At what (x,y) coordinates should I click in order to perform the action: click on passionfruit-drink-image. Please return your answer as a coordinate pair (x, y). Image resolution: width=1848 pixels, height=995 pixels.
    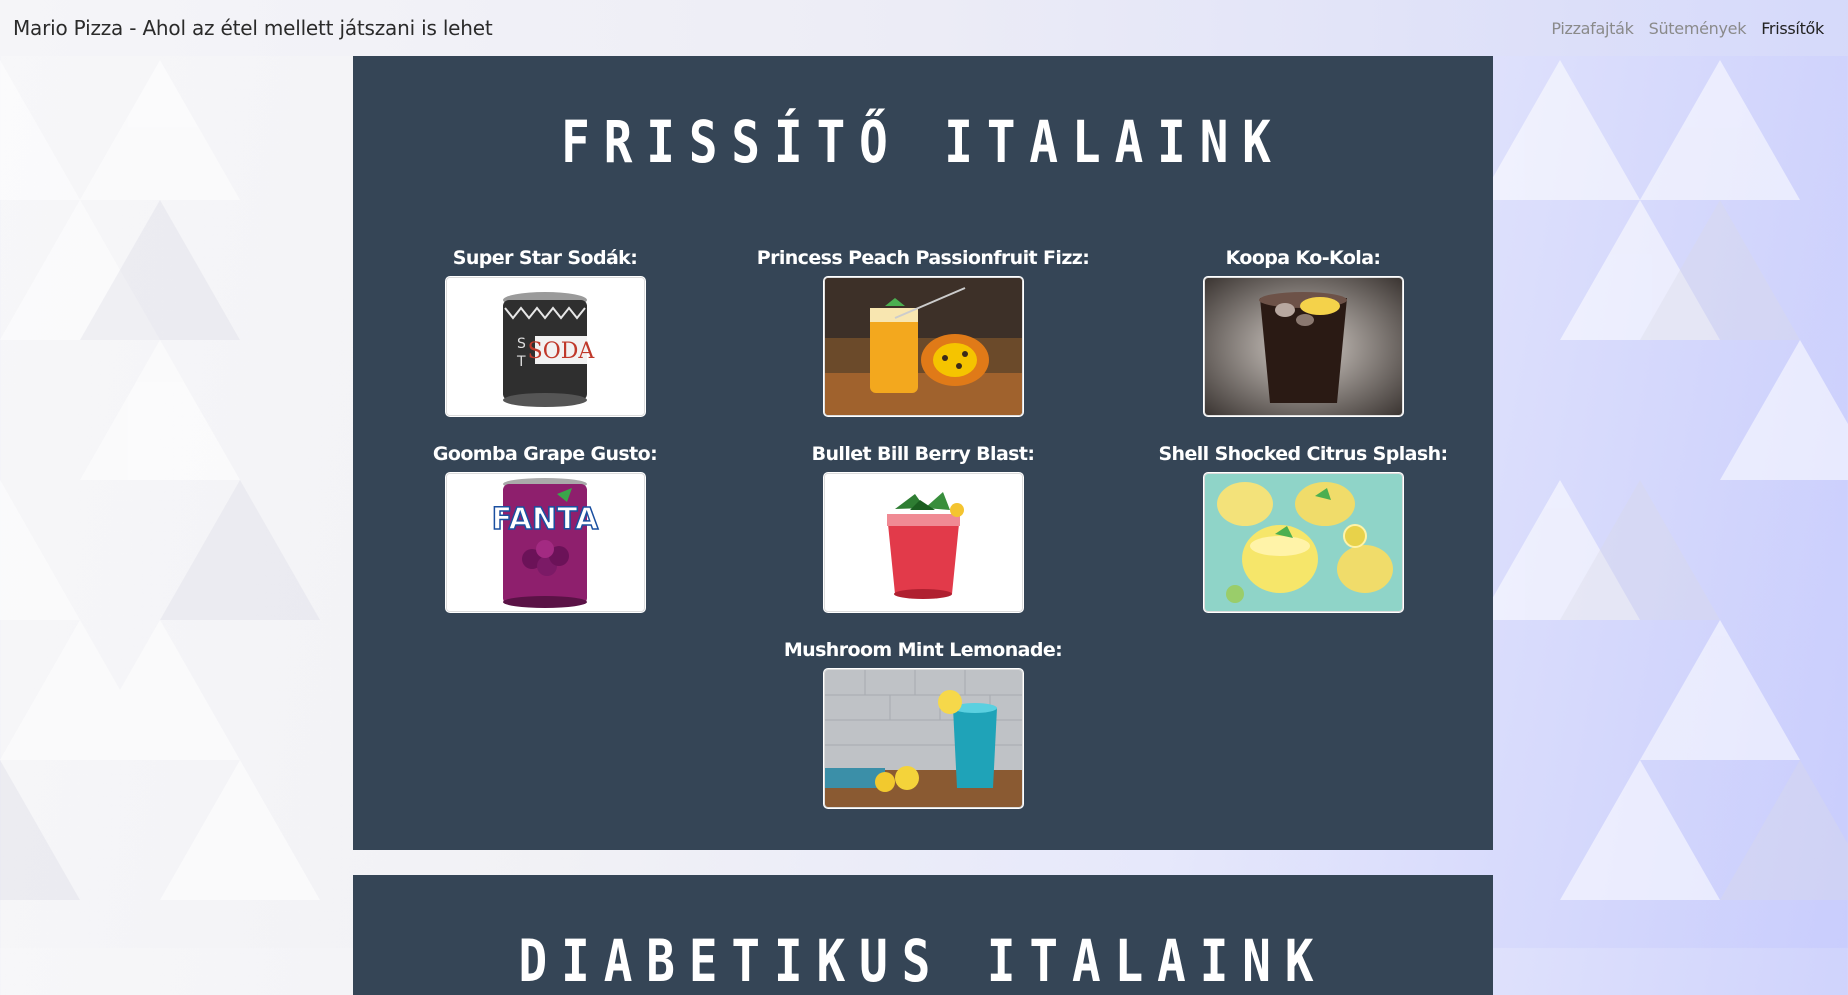
    Looking at the image, I should click on (923, 346).